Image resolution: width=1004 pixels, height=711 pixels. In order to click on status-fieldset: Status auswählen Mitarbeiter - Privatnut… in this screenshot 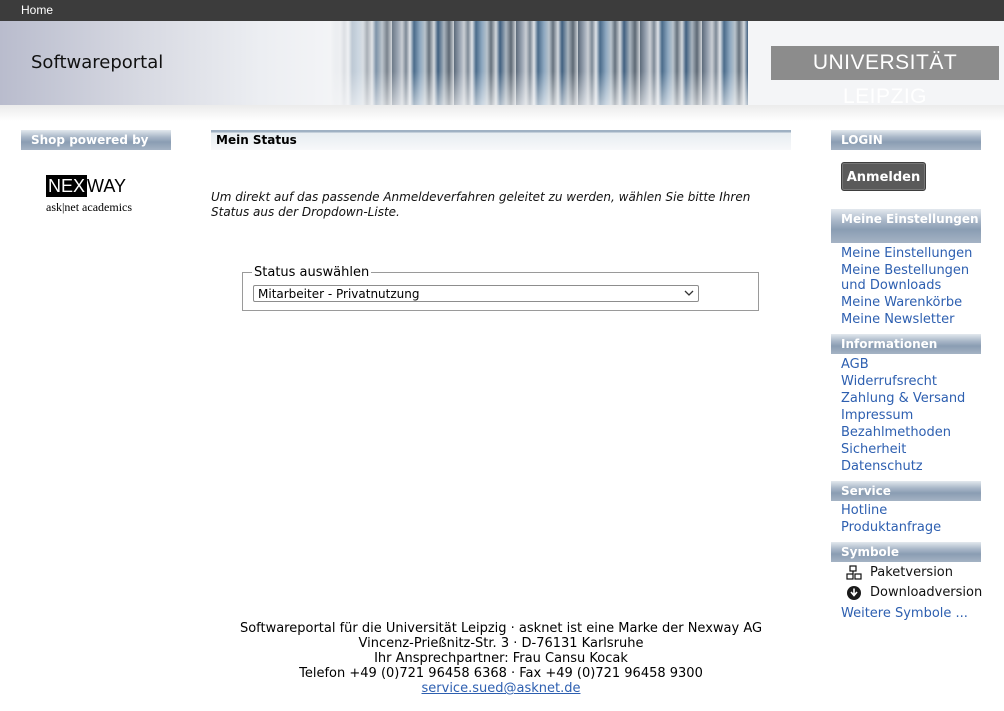, I will do `click(500, 288)`.